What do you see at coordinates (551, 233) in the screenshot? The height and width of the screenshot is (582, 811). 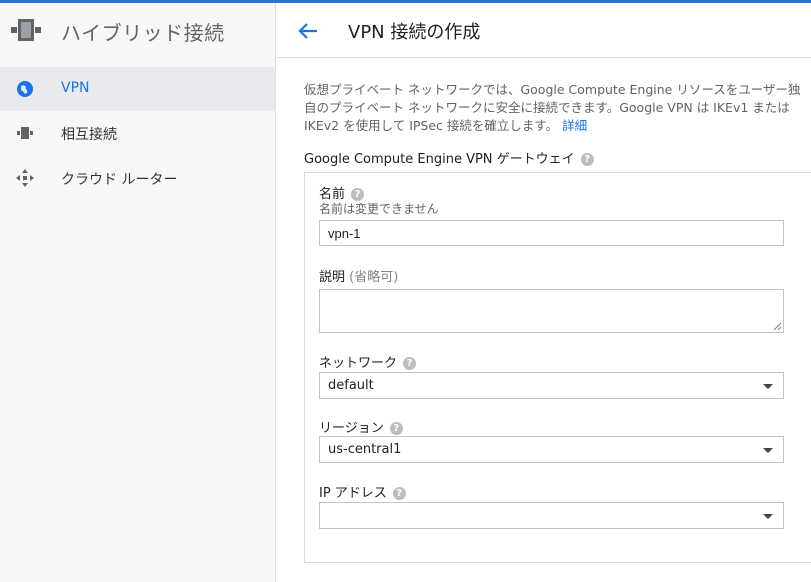 I see `name-input` at bounding box center [551, 233].